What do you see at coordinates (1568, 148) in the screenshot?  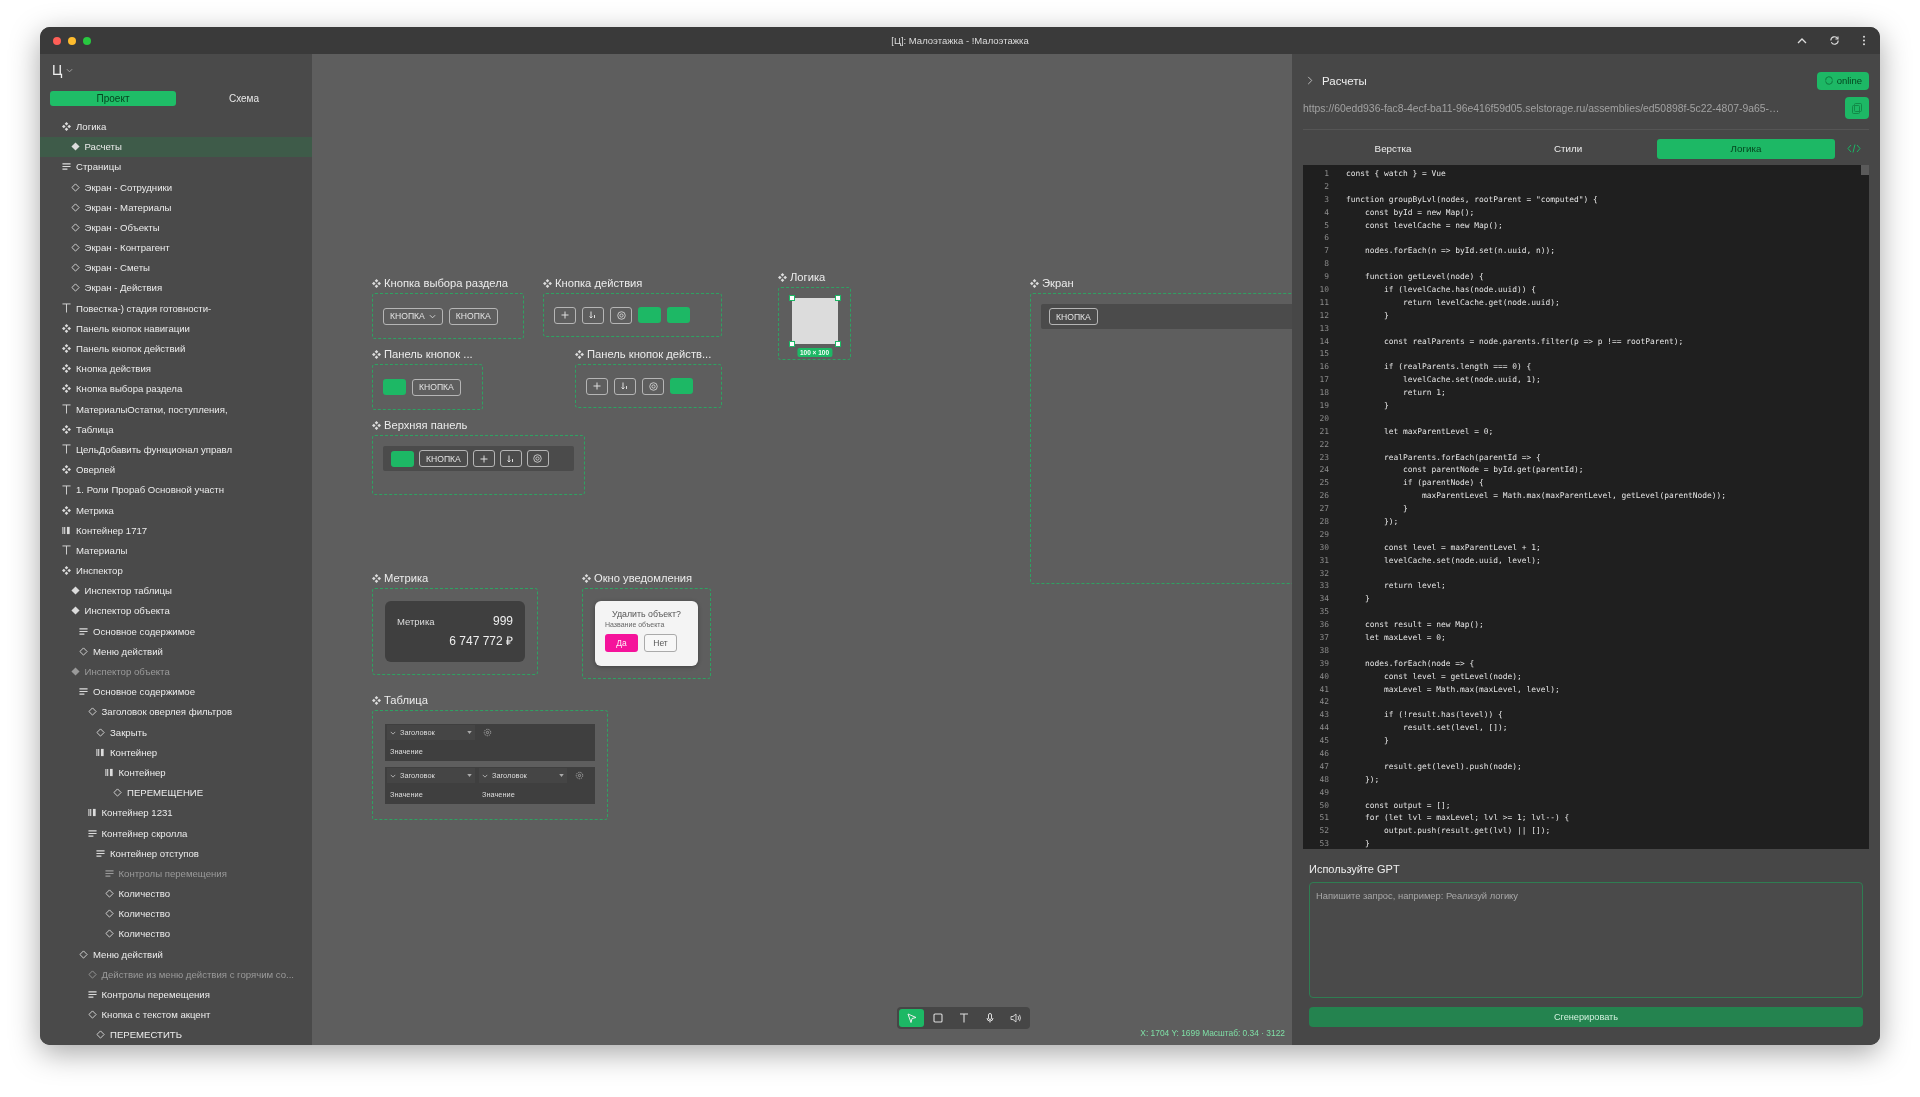 I see `panel-tab: Стили` at bounding box center [1568, 148].